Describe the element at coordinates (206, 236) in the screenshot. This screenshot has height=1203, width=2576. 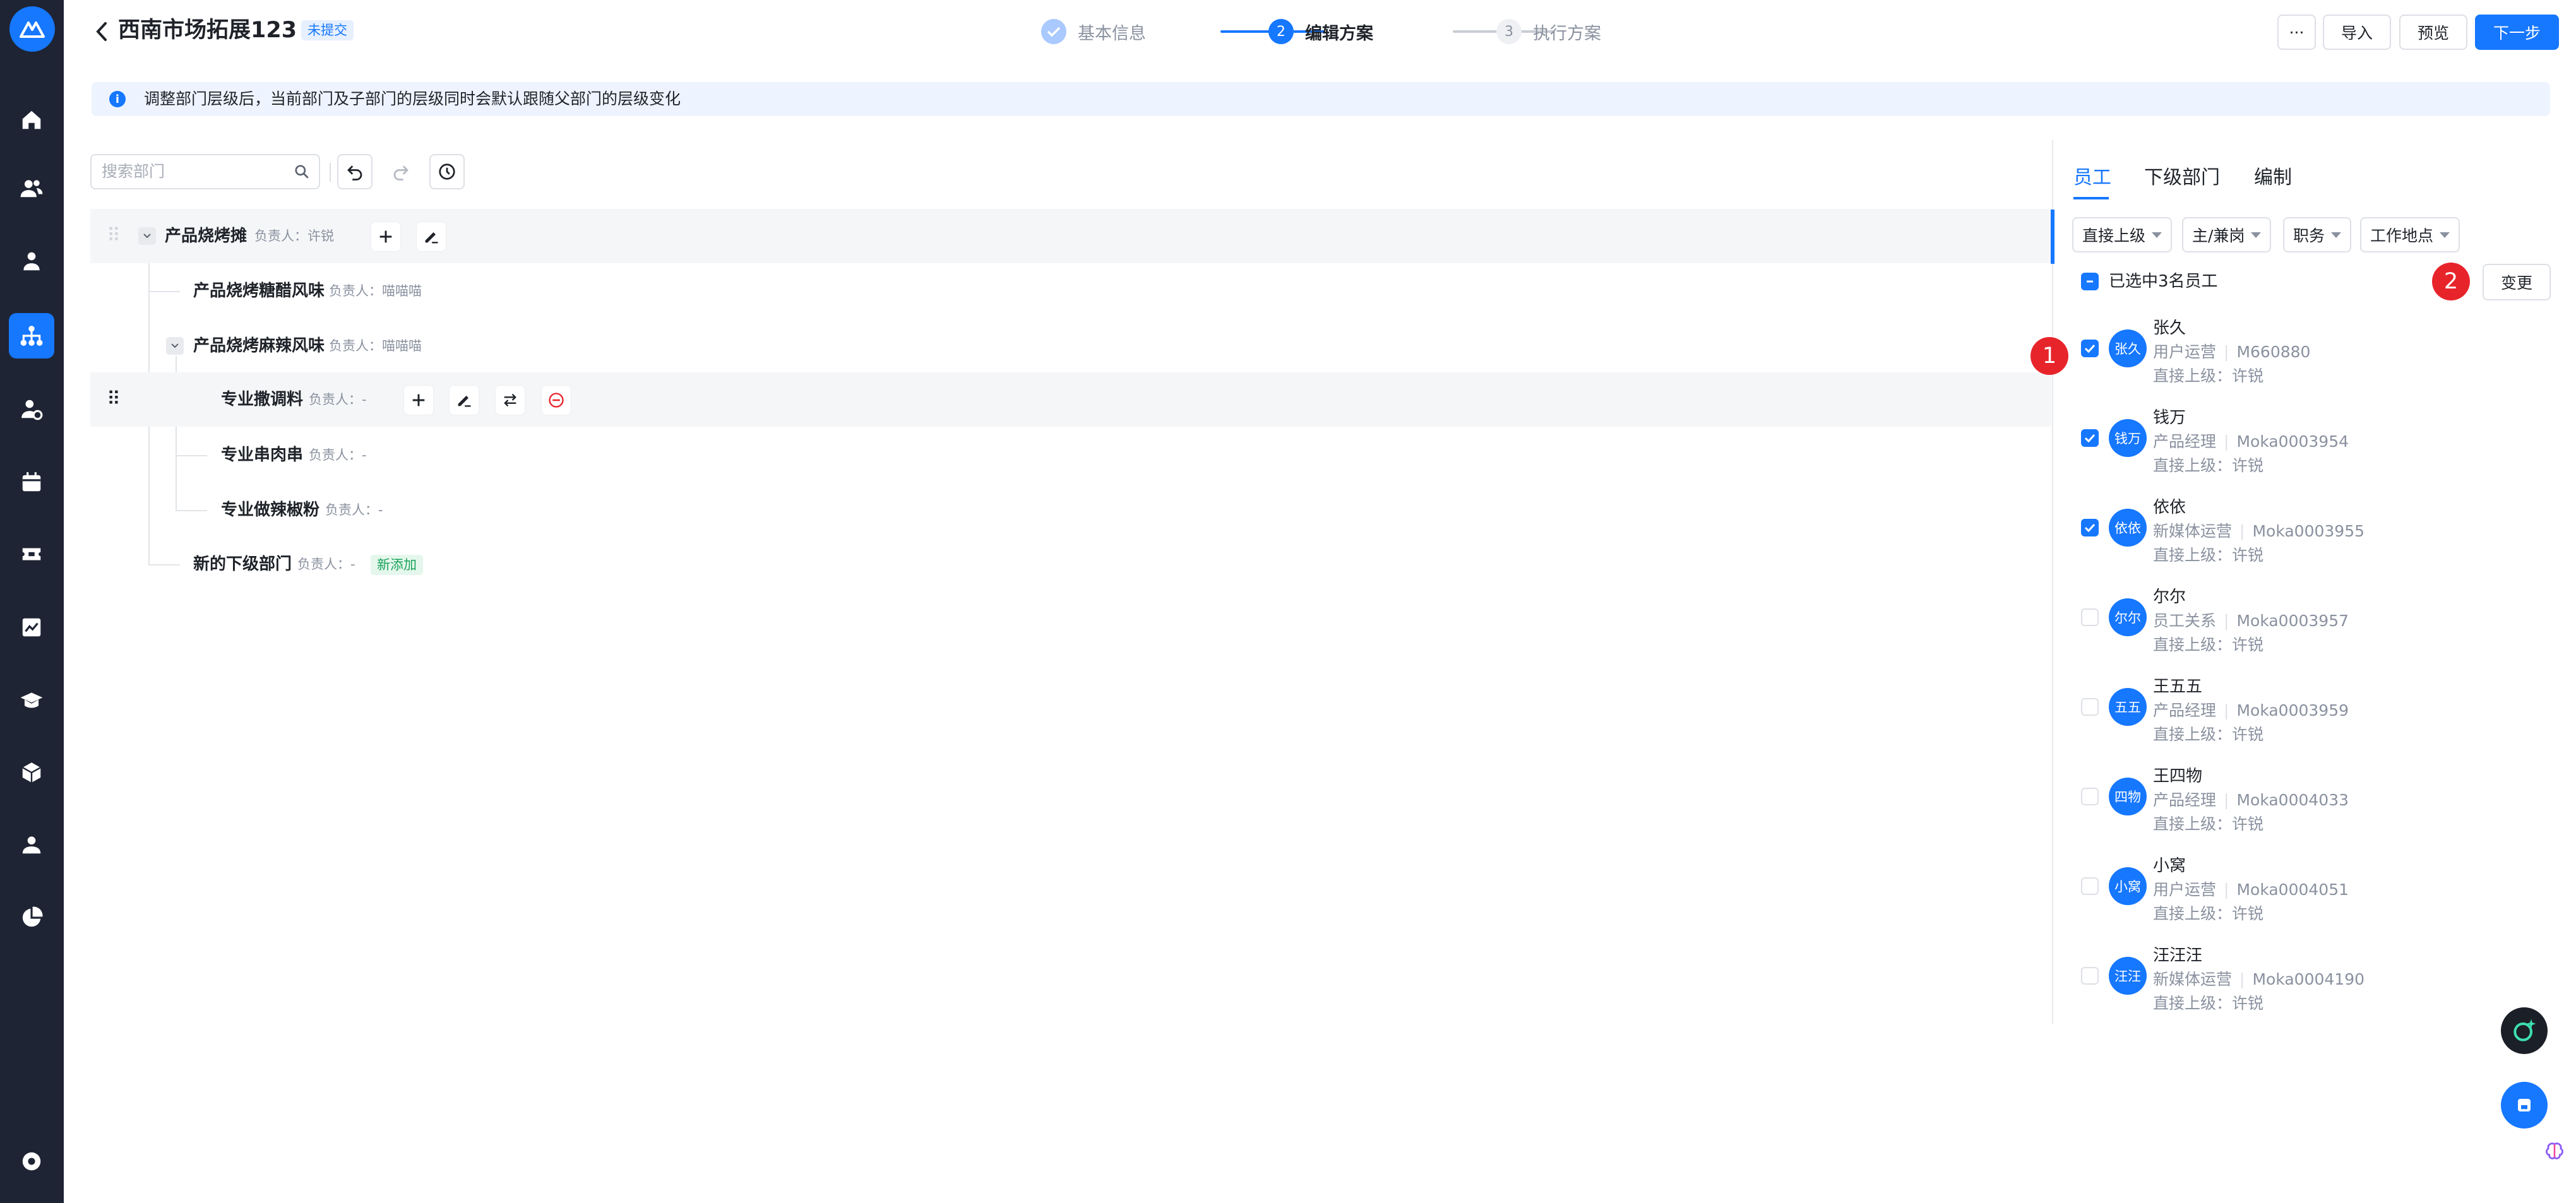
I see `department-name: 产品烧烤摊` at that location.